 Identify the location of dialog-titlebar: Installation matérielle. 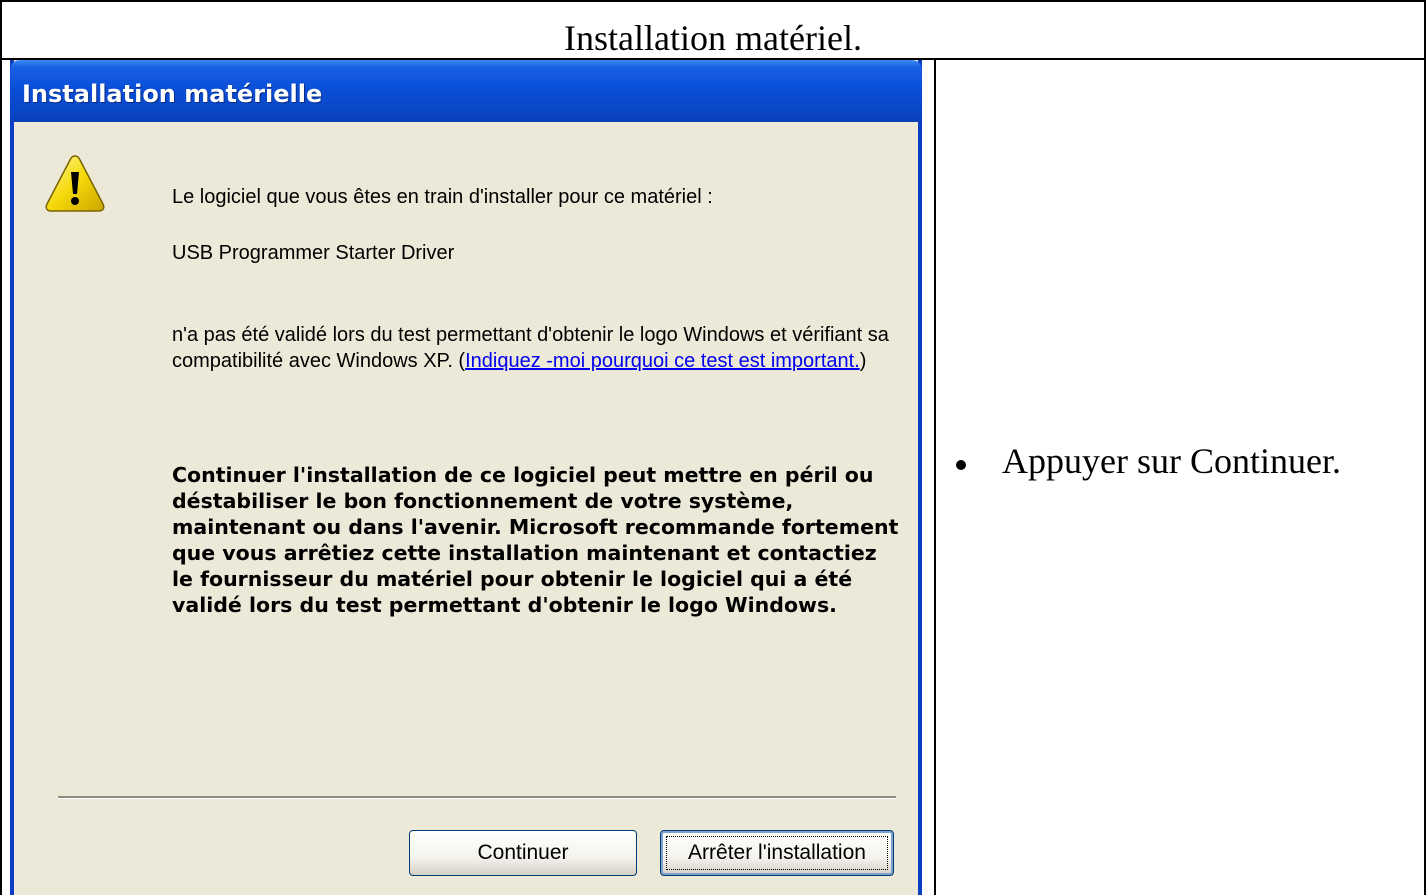
(466, 91).